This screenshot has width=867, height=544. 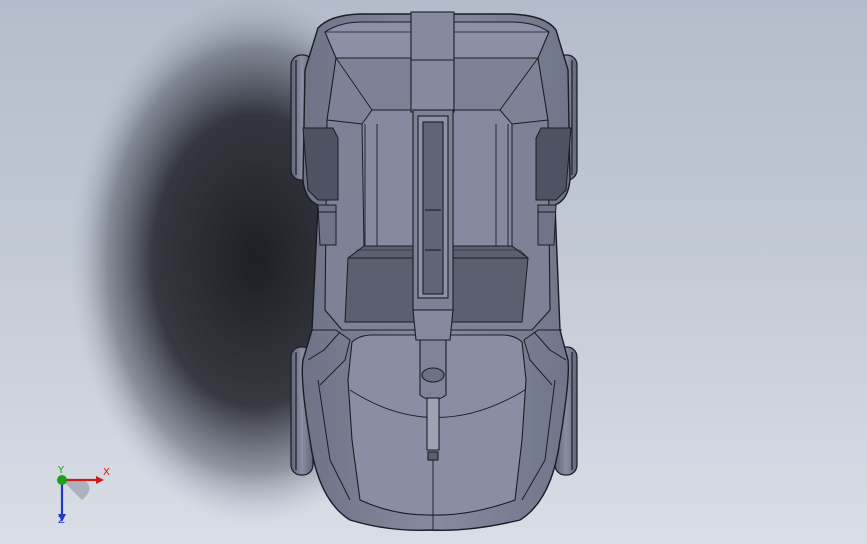 What do you see at coordinates (106, 472) in the screenshot?
I see `x-axis-label: X` at bounding box center [106, 472].